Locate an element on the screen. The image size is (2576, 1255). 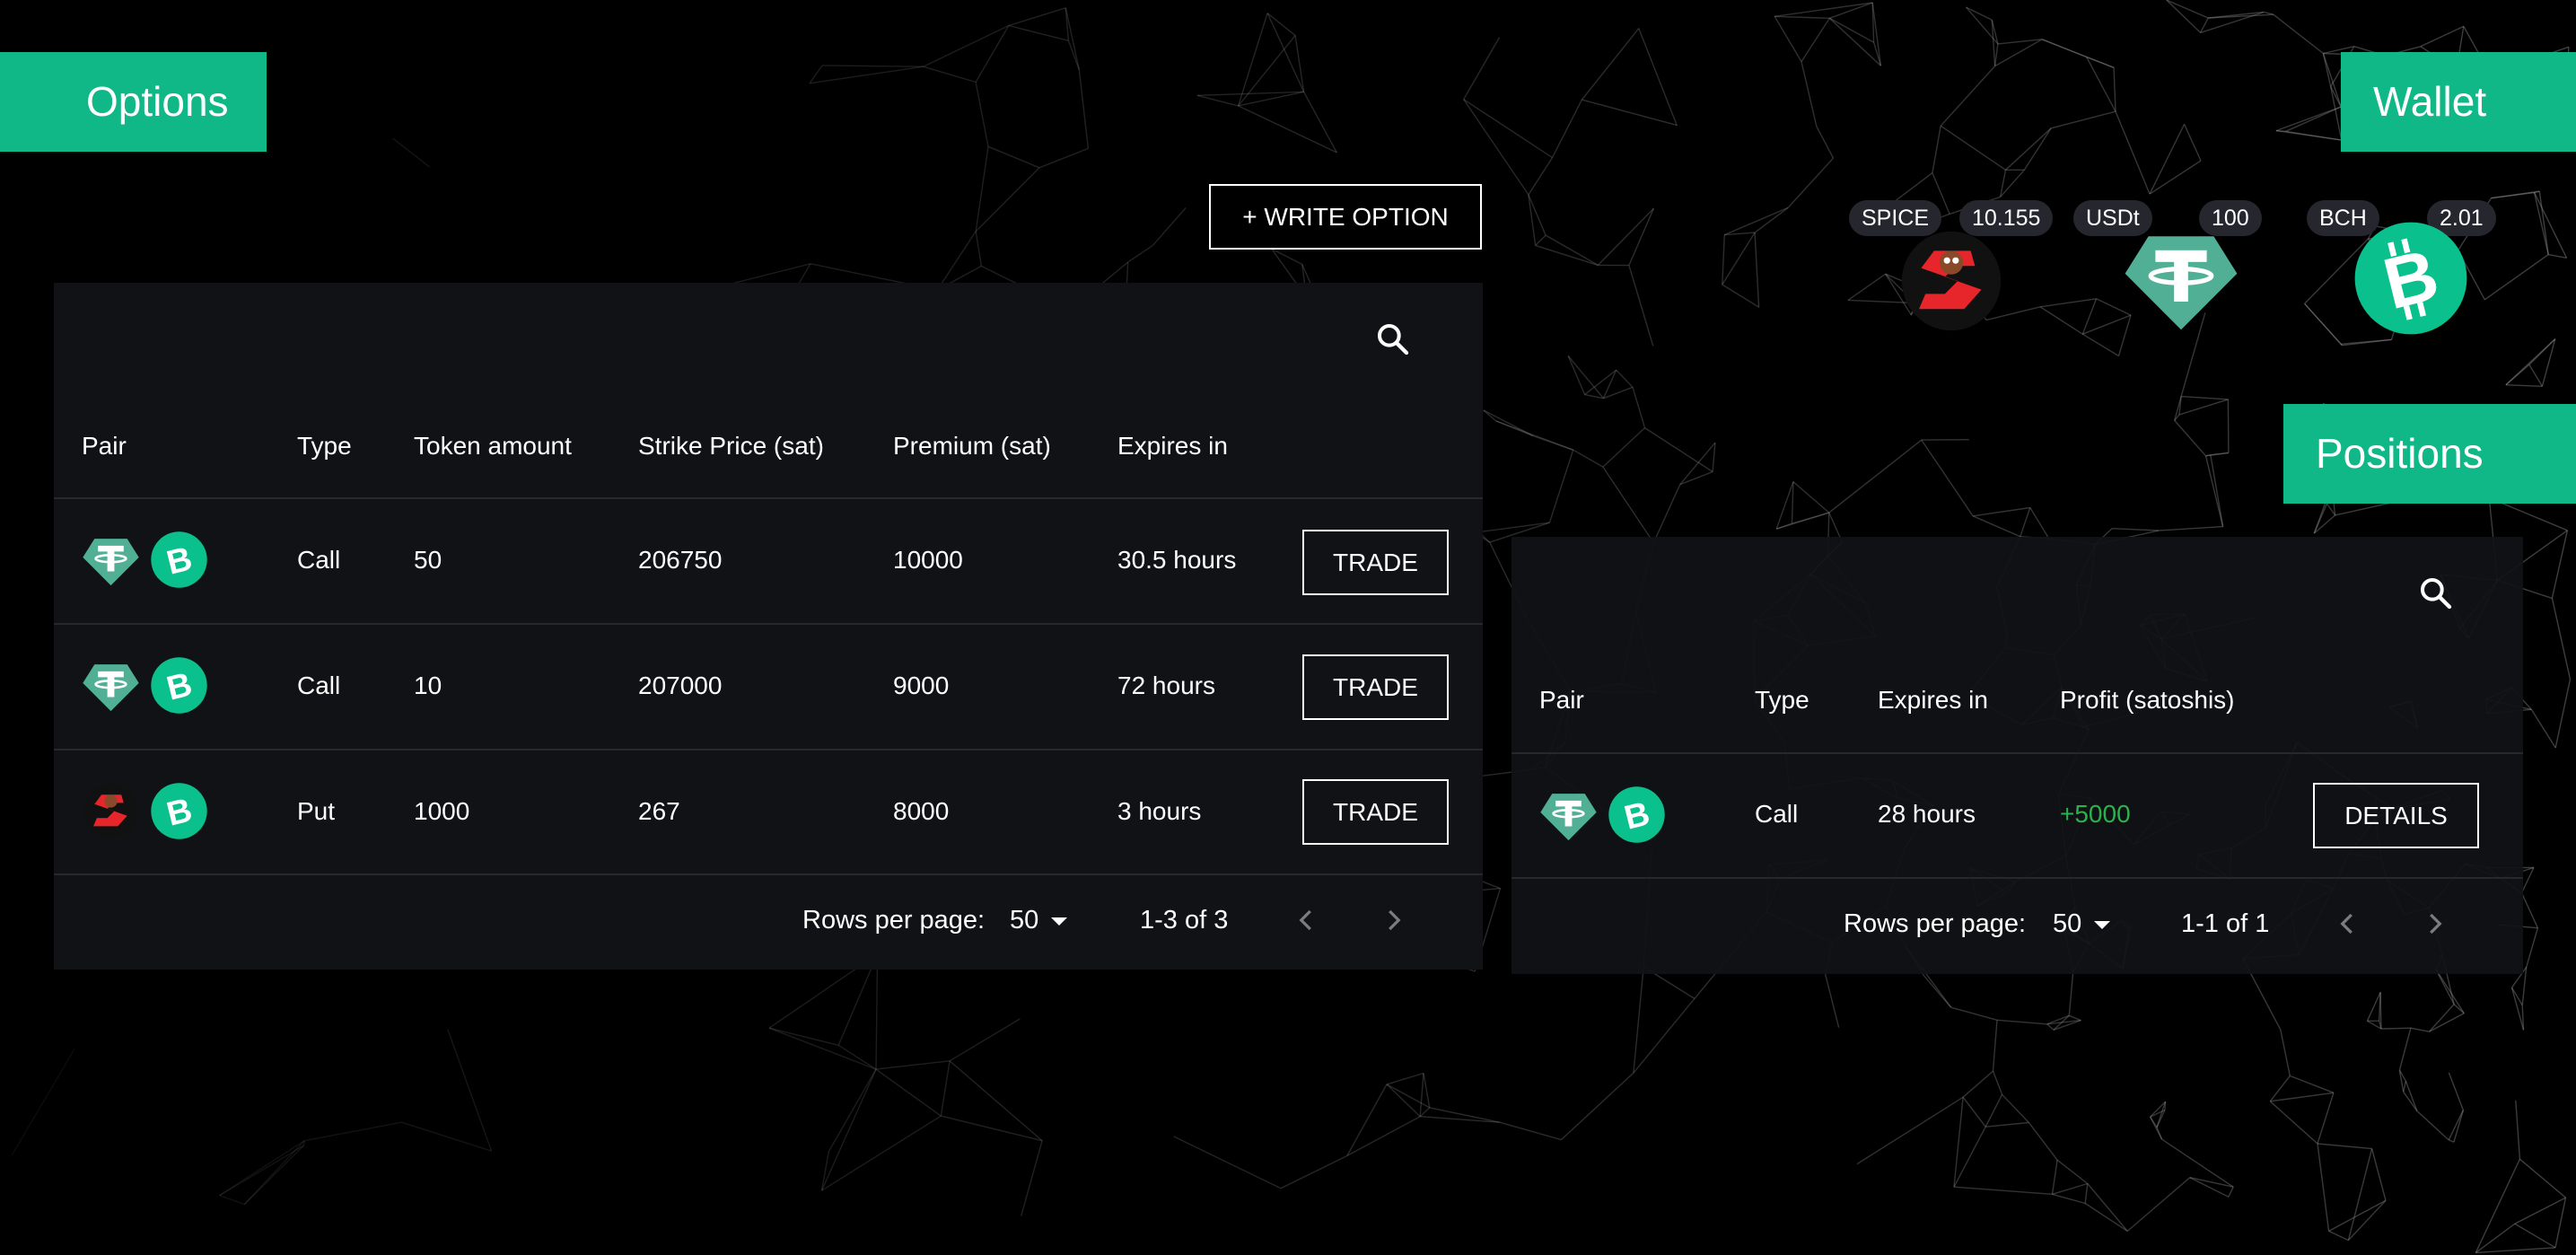
wallet-item-spice: SPICE 10.155 is located at coordinates (1952, 266).